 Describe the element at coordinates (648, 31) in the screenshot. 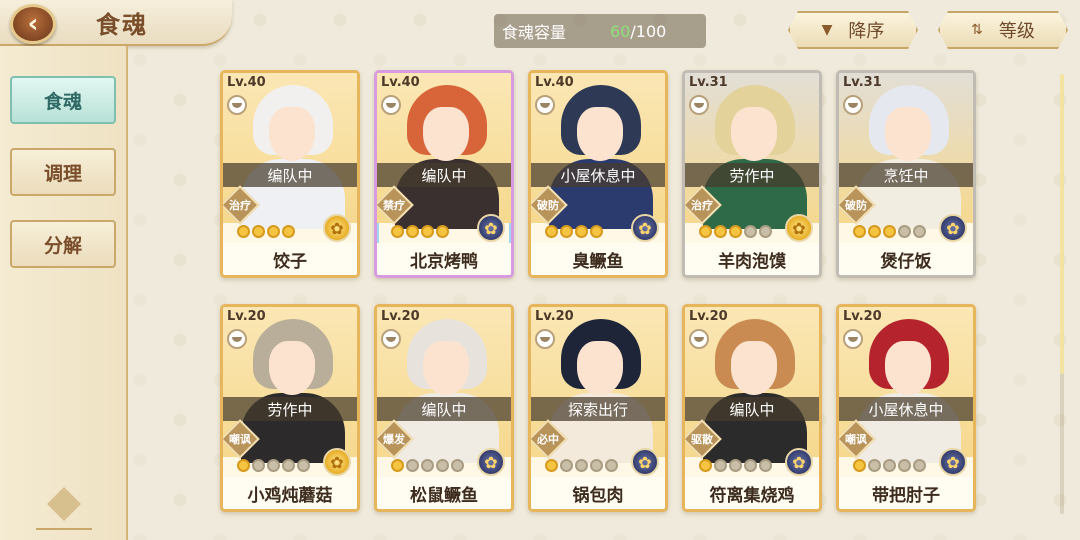

I see `capacity-max: /100` at that location.